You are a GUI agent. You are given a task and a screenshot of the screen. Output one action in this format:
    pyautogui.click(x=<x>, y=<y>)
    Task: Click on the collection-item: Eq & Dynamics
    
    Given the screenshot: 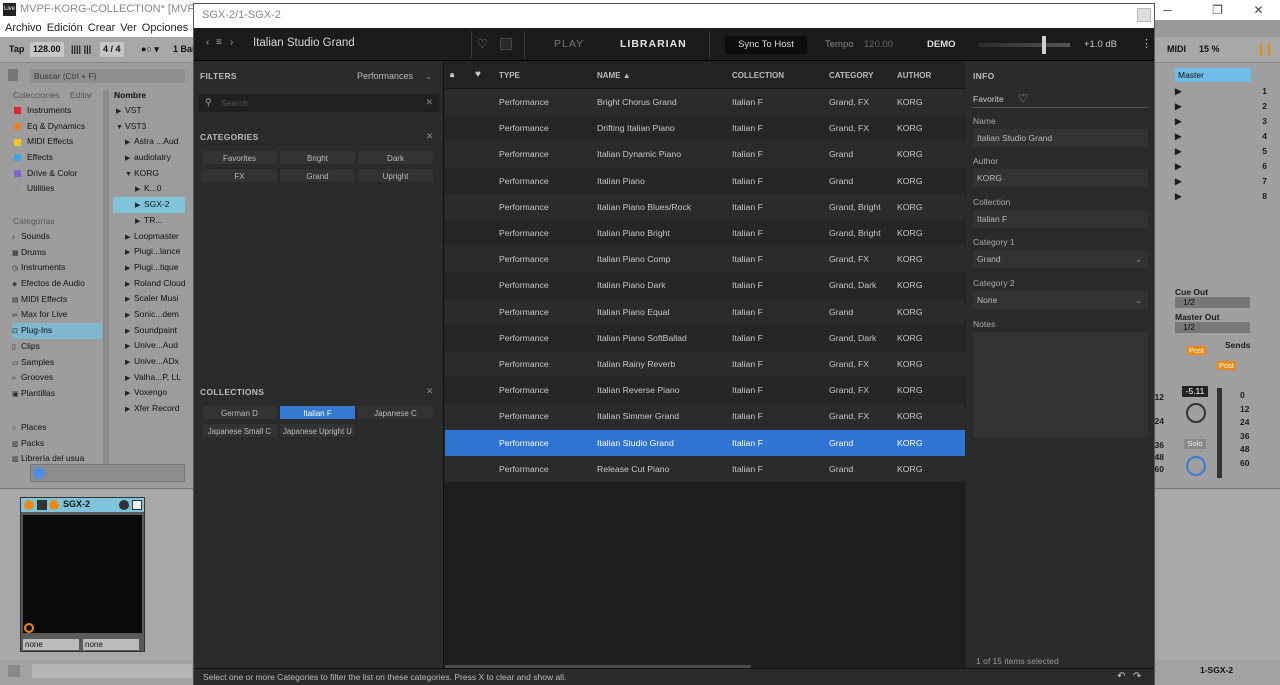 What is the action you would take?
    pyautogui.click(x=57, y=127)
    